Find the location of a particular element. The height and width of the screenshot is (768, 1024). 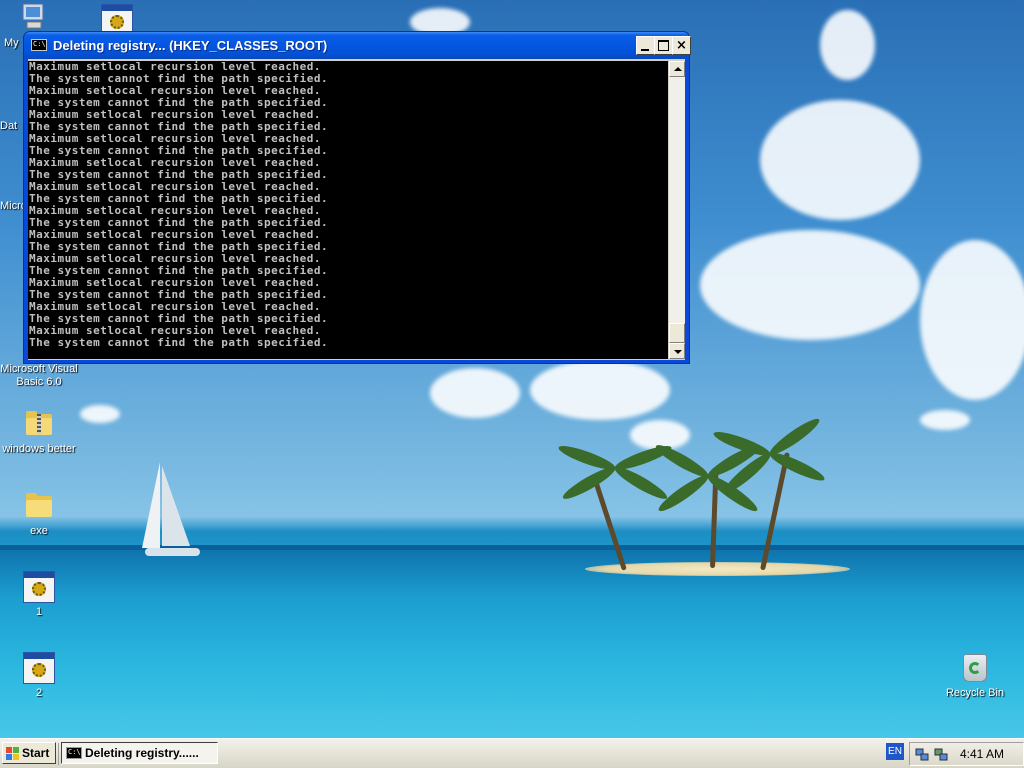

sailboat is located at coordinates (171, 509).